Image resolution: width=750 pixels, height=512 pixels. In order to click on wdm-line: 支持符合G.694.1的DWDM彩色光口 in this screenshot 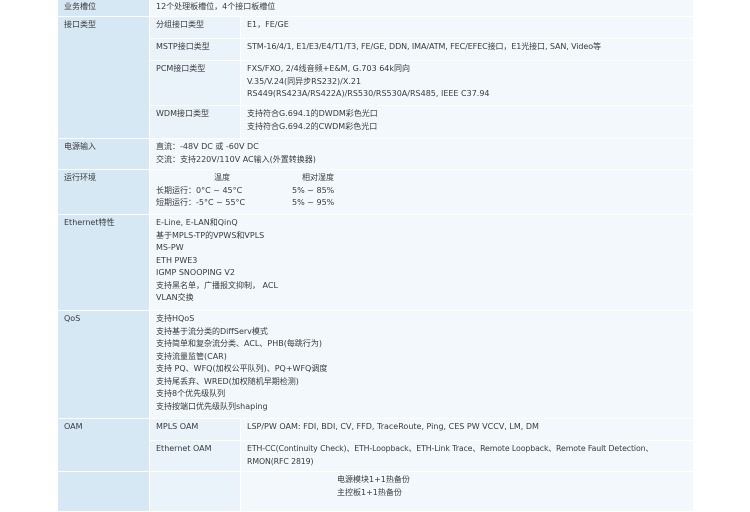, I will do `click(312, 113)`.